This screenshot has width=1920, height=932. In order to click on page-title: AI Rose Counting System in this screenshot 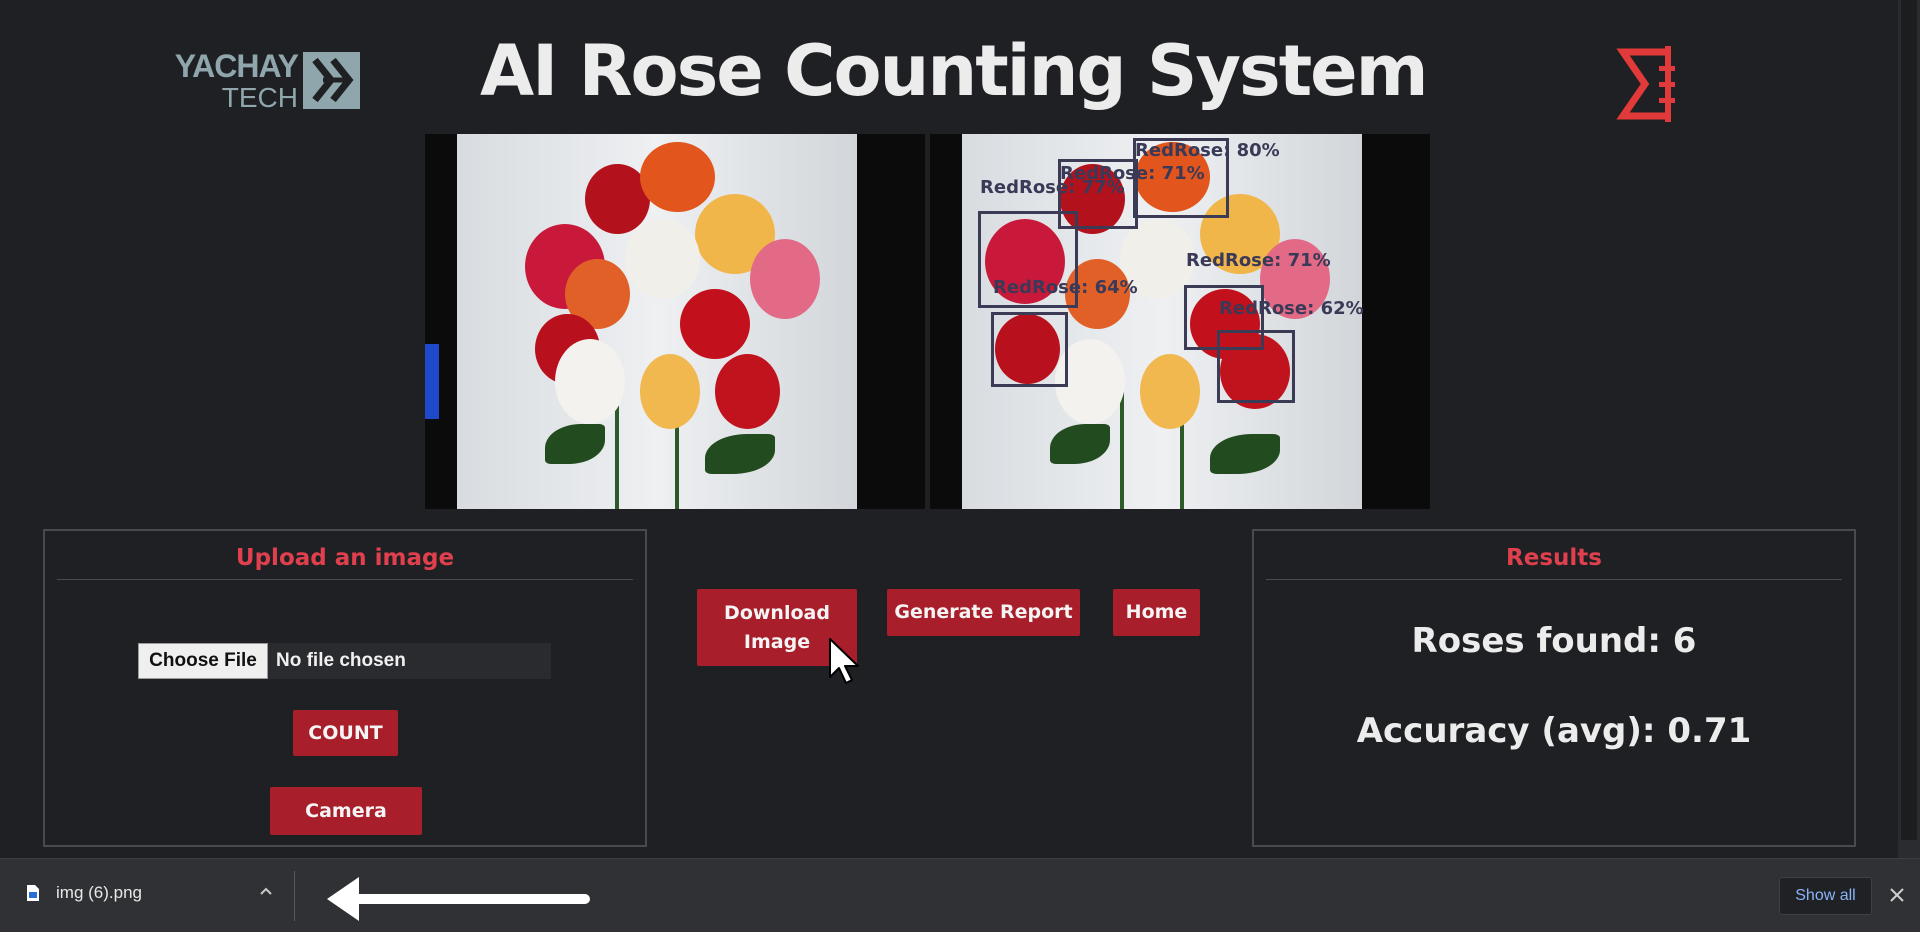, I will do `click(954, 71)`.